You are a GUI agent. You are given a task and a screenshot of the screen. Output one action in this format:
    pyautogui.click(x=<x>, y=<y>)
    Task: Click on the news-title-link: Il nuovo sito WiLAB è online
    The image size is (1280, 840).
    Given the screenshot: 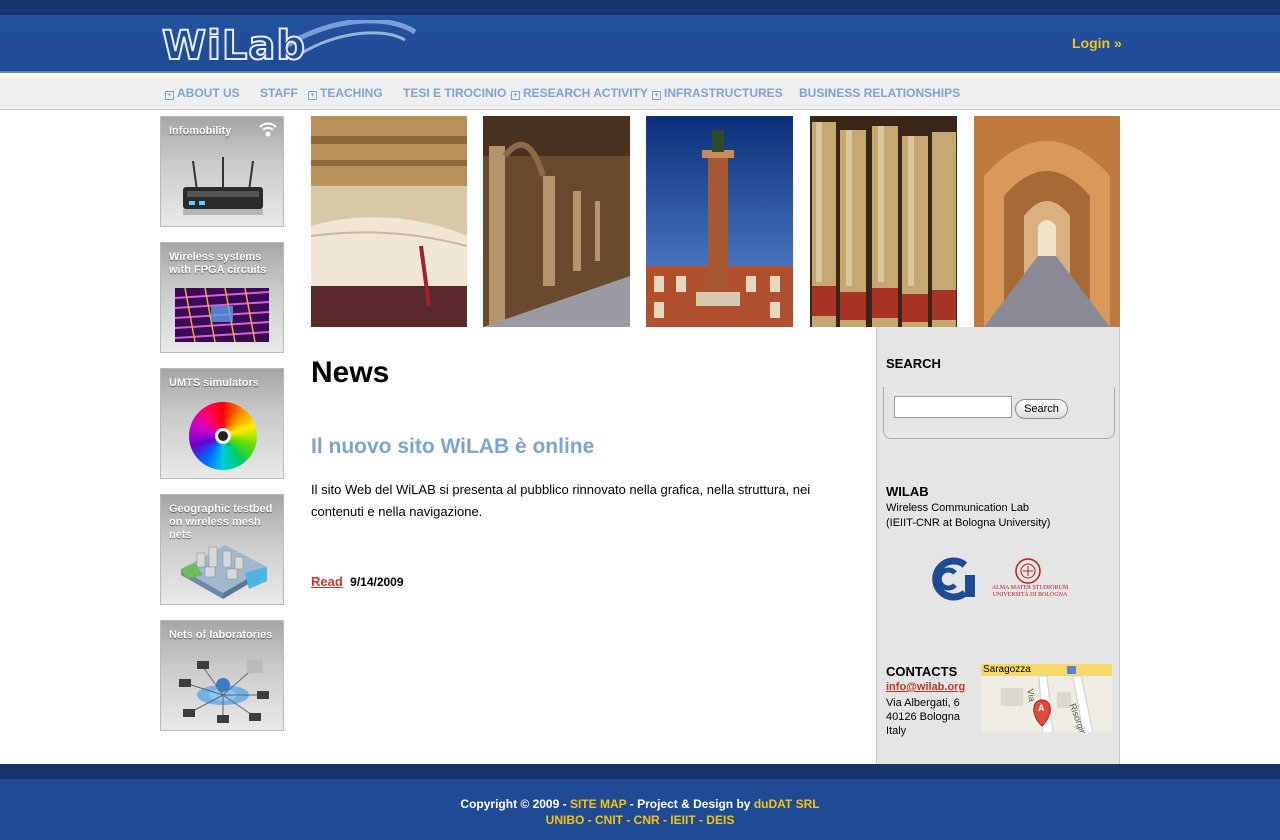 What is the action you would take?
    pyautogui.click(x=452, y=447)
    